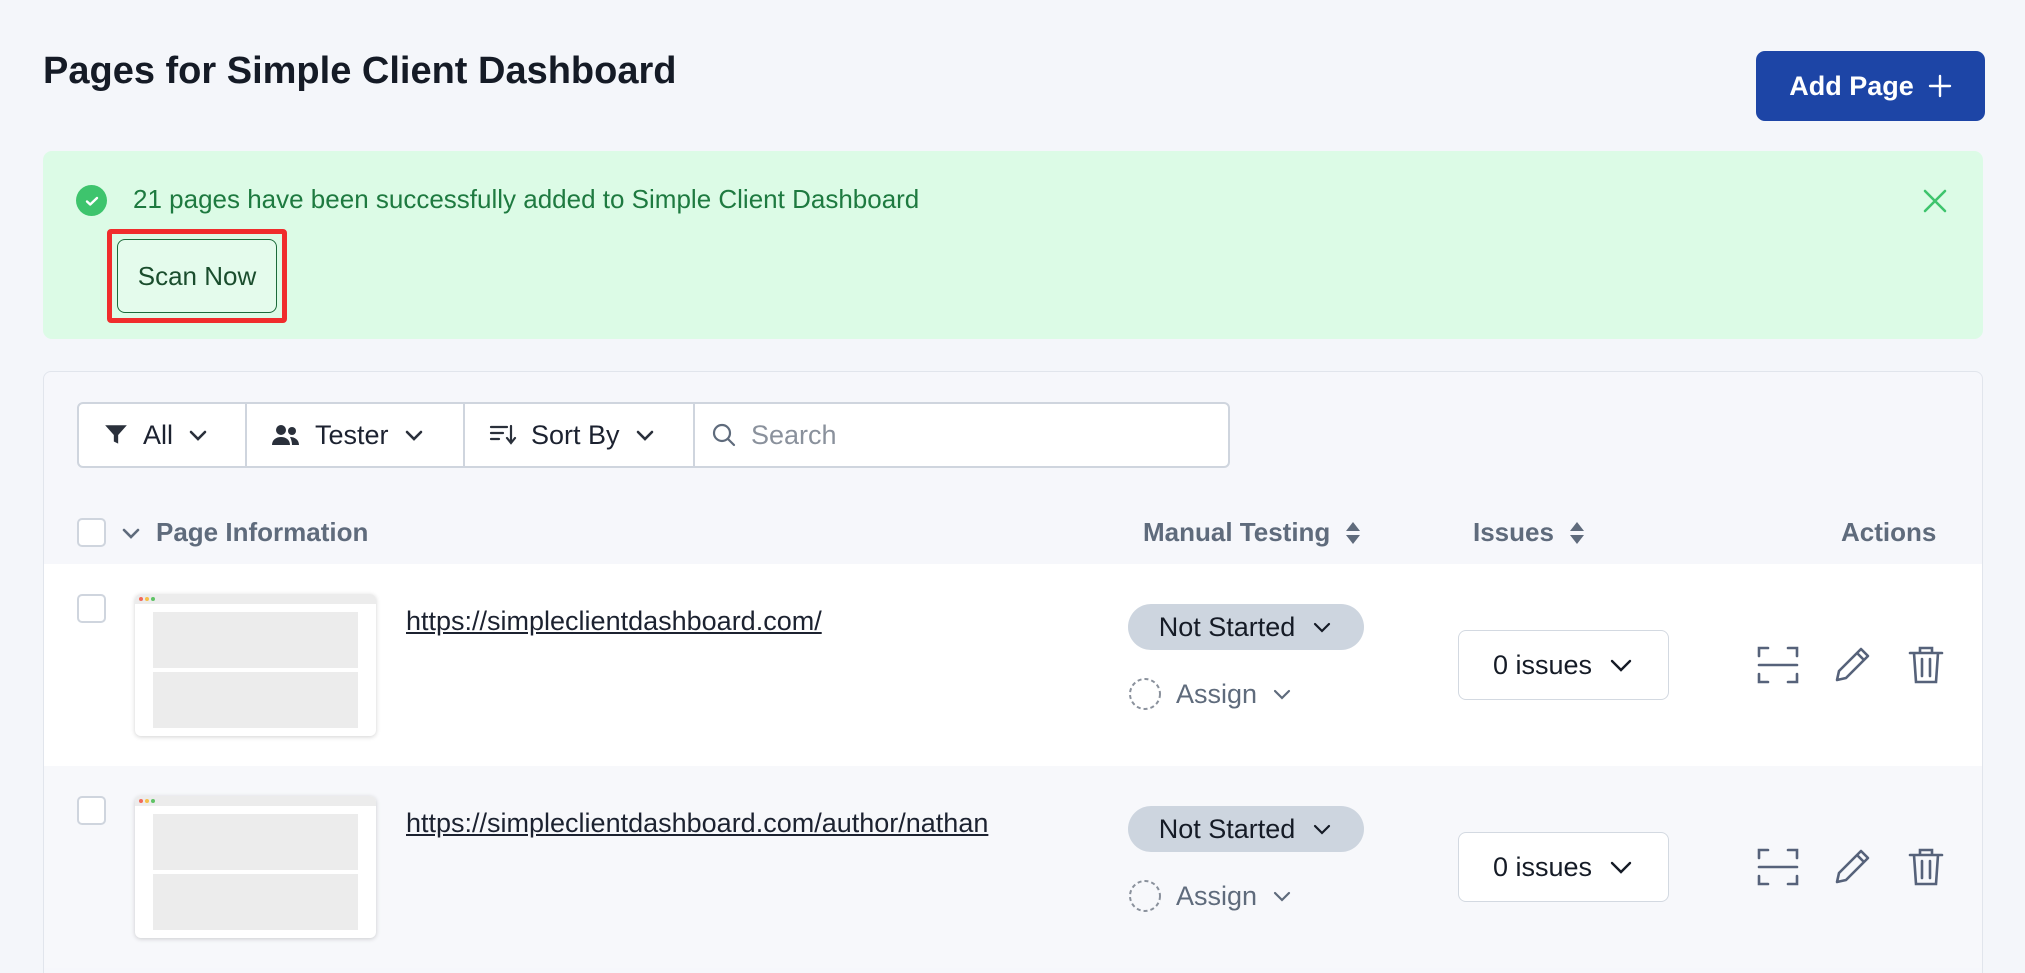 The width and height of the screenshot is (2025, 973). I want to click on page-title: Pages for Simple Client Dashboard, so click(360, 71).